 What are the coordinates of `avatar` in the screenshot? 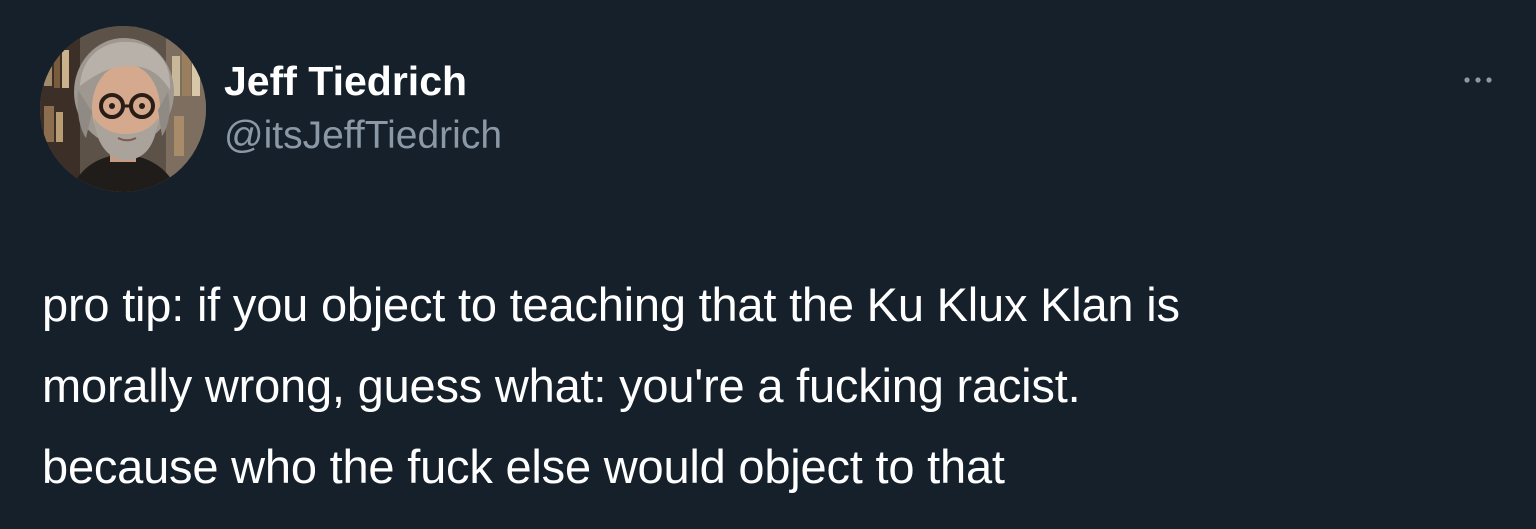 It's located at (123, 109).